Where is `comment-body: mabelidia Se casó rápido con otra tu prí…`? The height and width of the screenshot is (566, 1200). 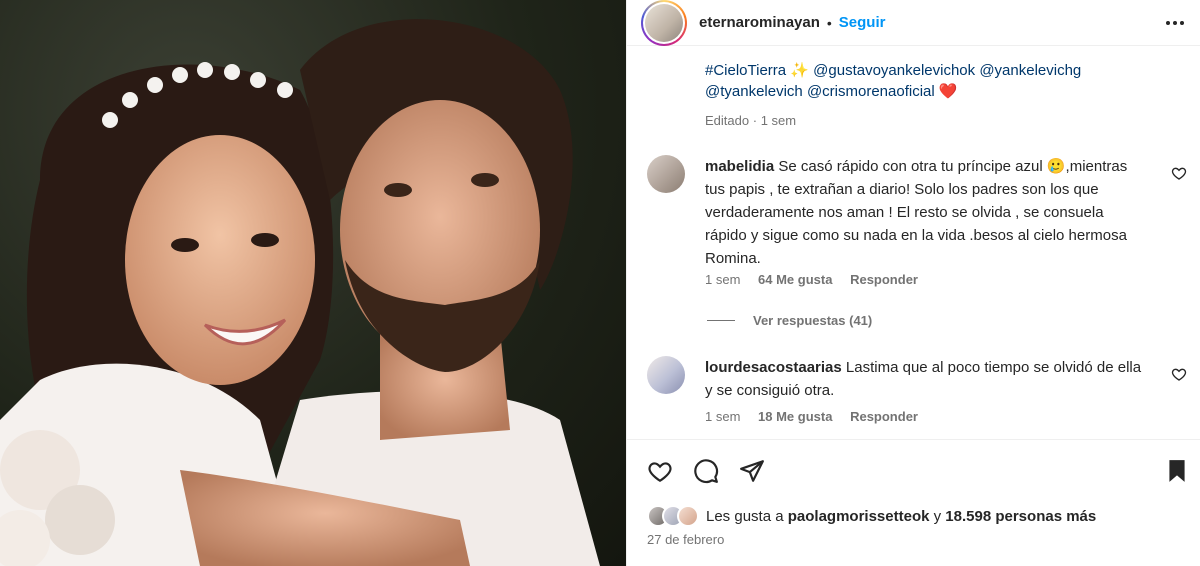
comment-body: mabelidia Se casó rápido con otra tu prí… is located at coordinates (925, 212).